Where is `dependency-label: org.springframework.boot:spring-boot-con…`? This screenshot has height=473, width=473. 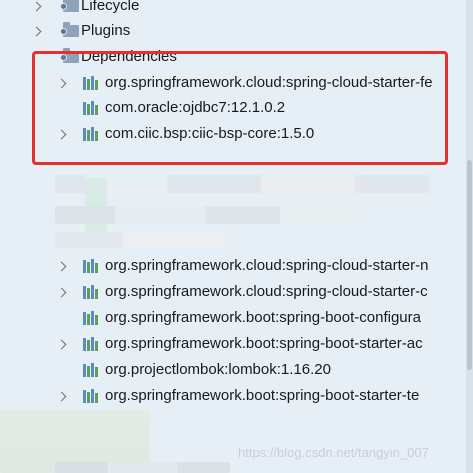
dependency-label: org.springframework.boot:spring-boot-con… is located at coordinates (263, 317).